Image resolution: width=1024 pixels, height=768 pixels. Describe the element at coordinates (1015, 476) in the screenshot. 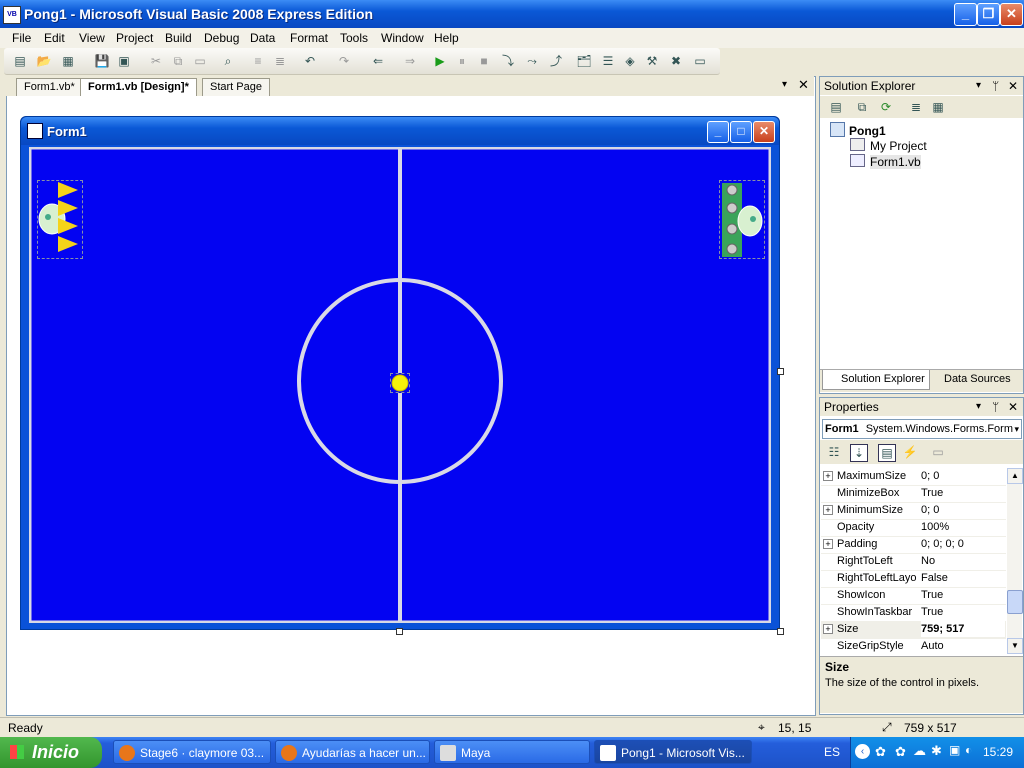

I see `scroll-up-icon: ▲` at that location.